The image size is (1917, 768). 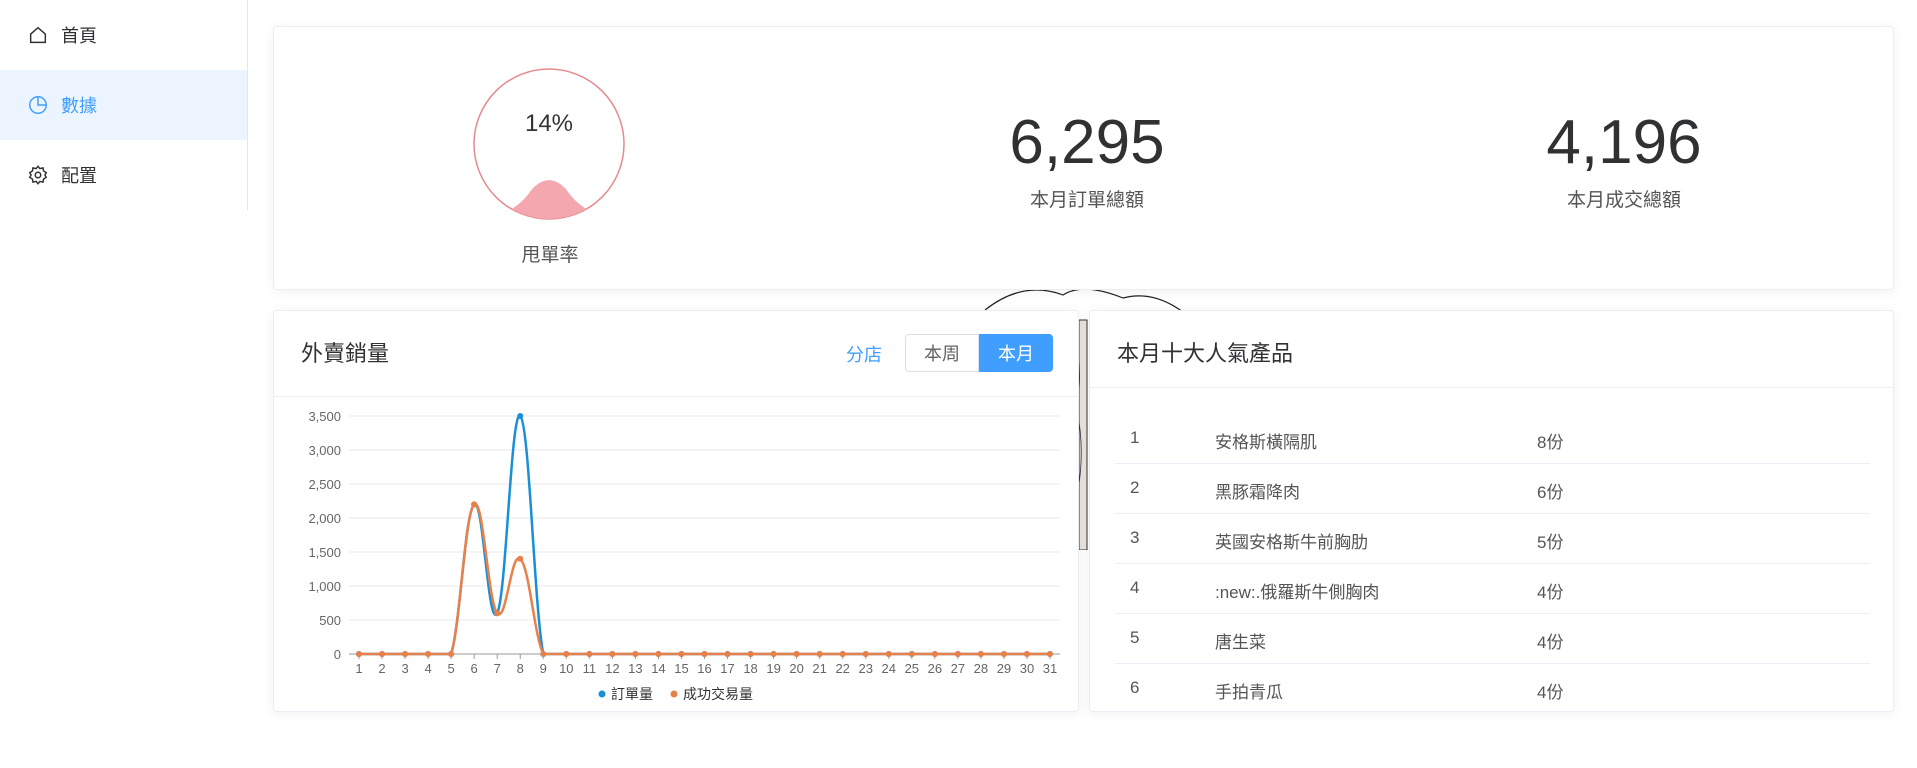 I want to click on deals-total-value: 4,196, so click(x=1624, y=142).